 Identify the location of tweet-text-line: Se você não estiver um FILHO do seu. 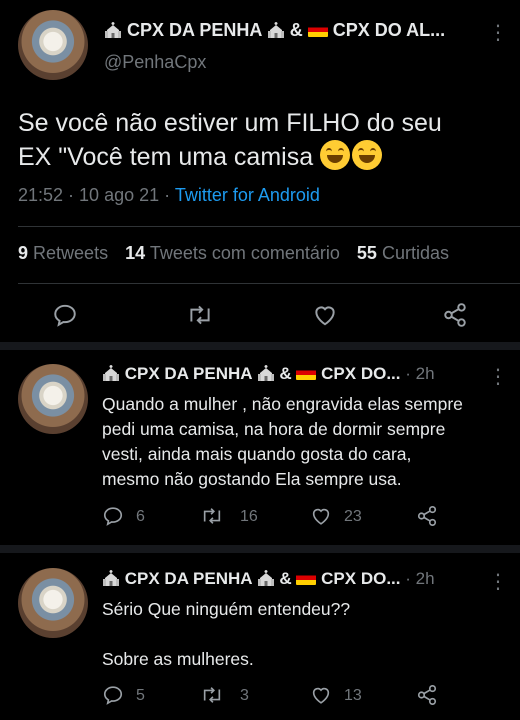
(230, 123).